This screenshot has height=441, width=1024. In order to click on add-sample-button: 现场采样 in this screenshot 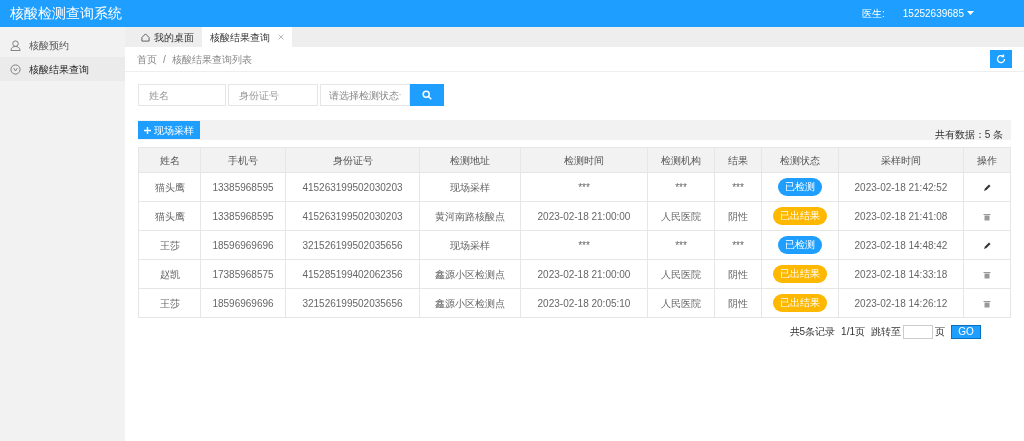, I will do `click(169, 130)`.